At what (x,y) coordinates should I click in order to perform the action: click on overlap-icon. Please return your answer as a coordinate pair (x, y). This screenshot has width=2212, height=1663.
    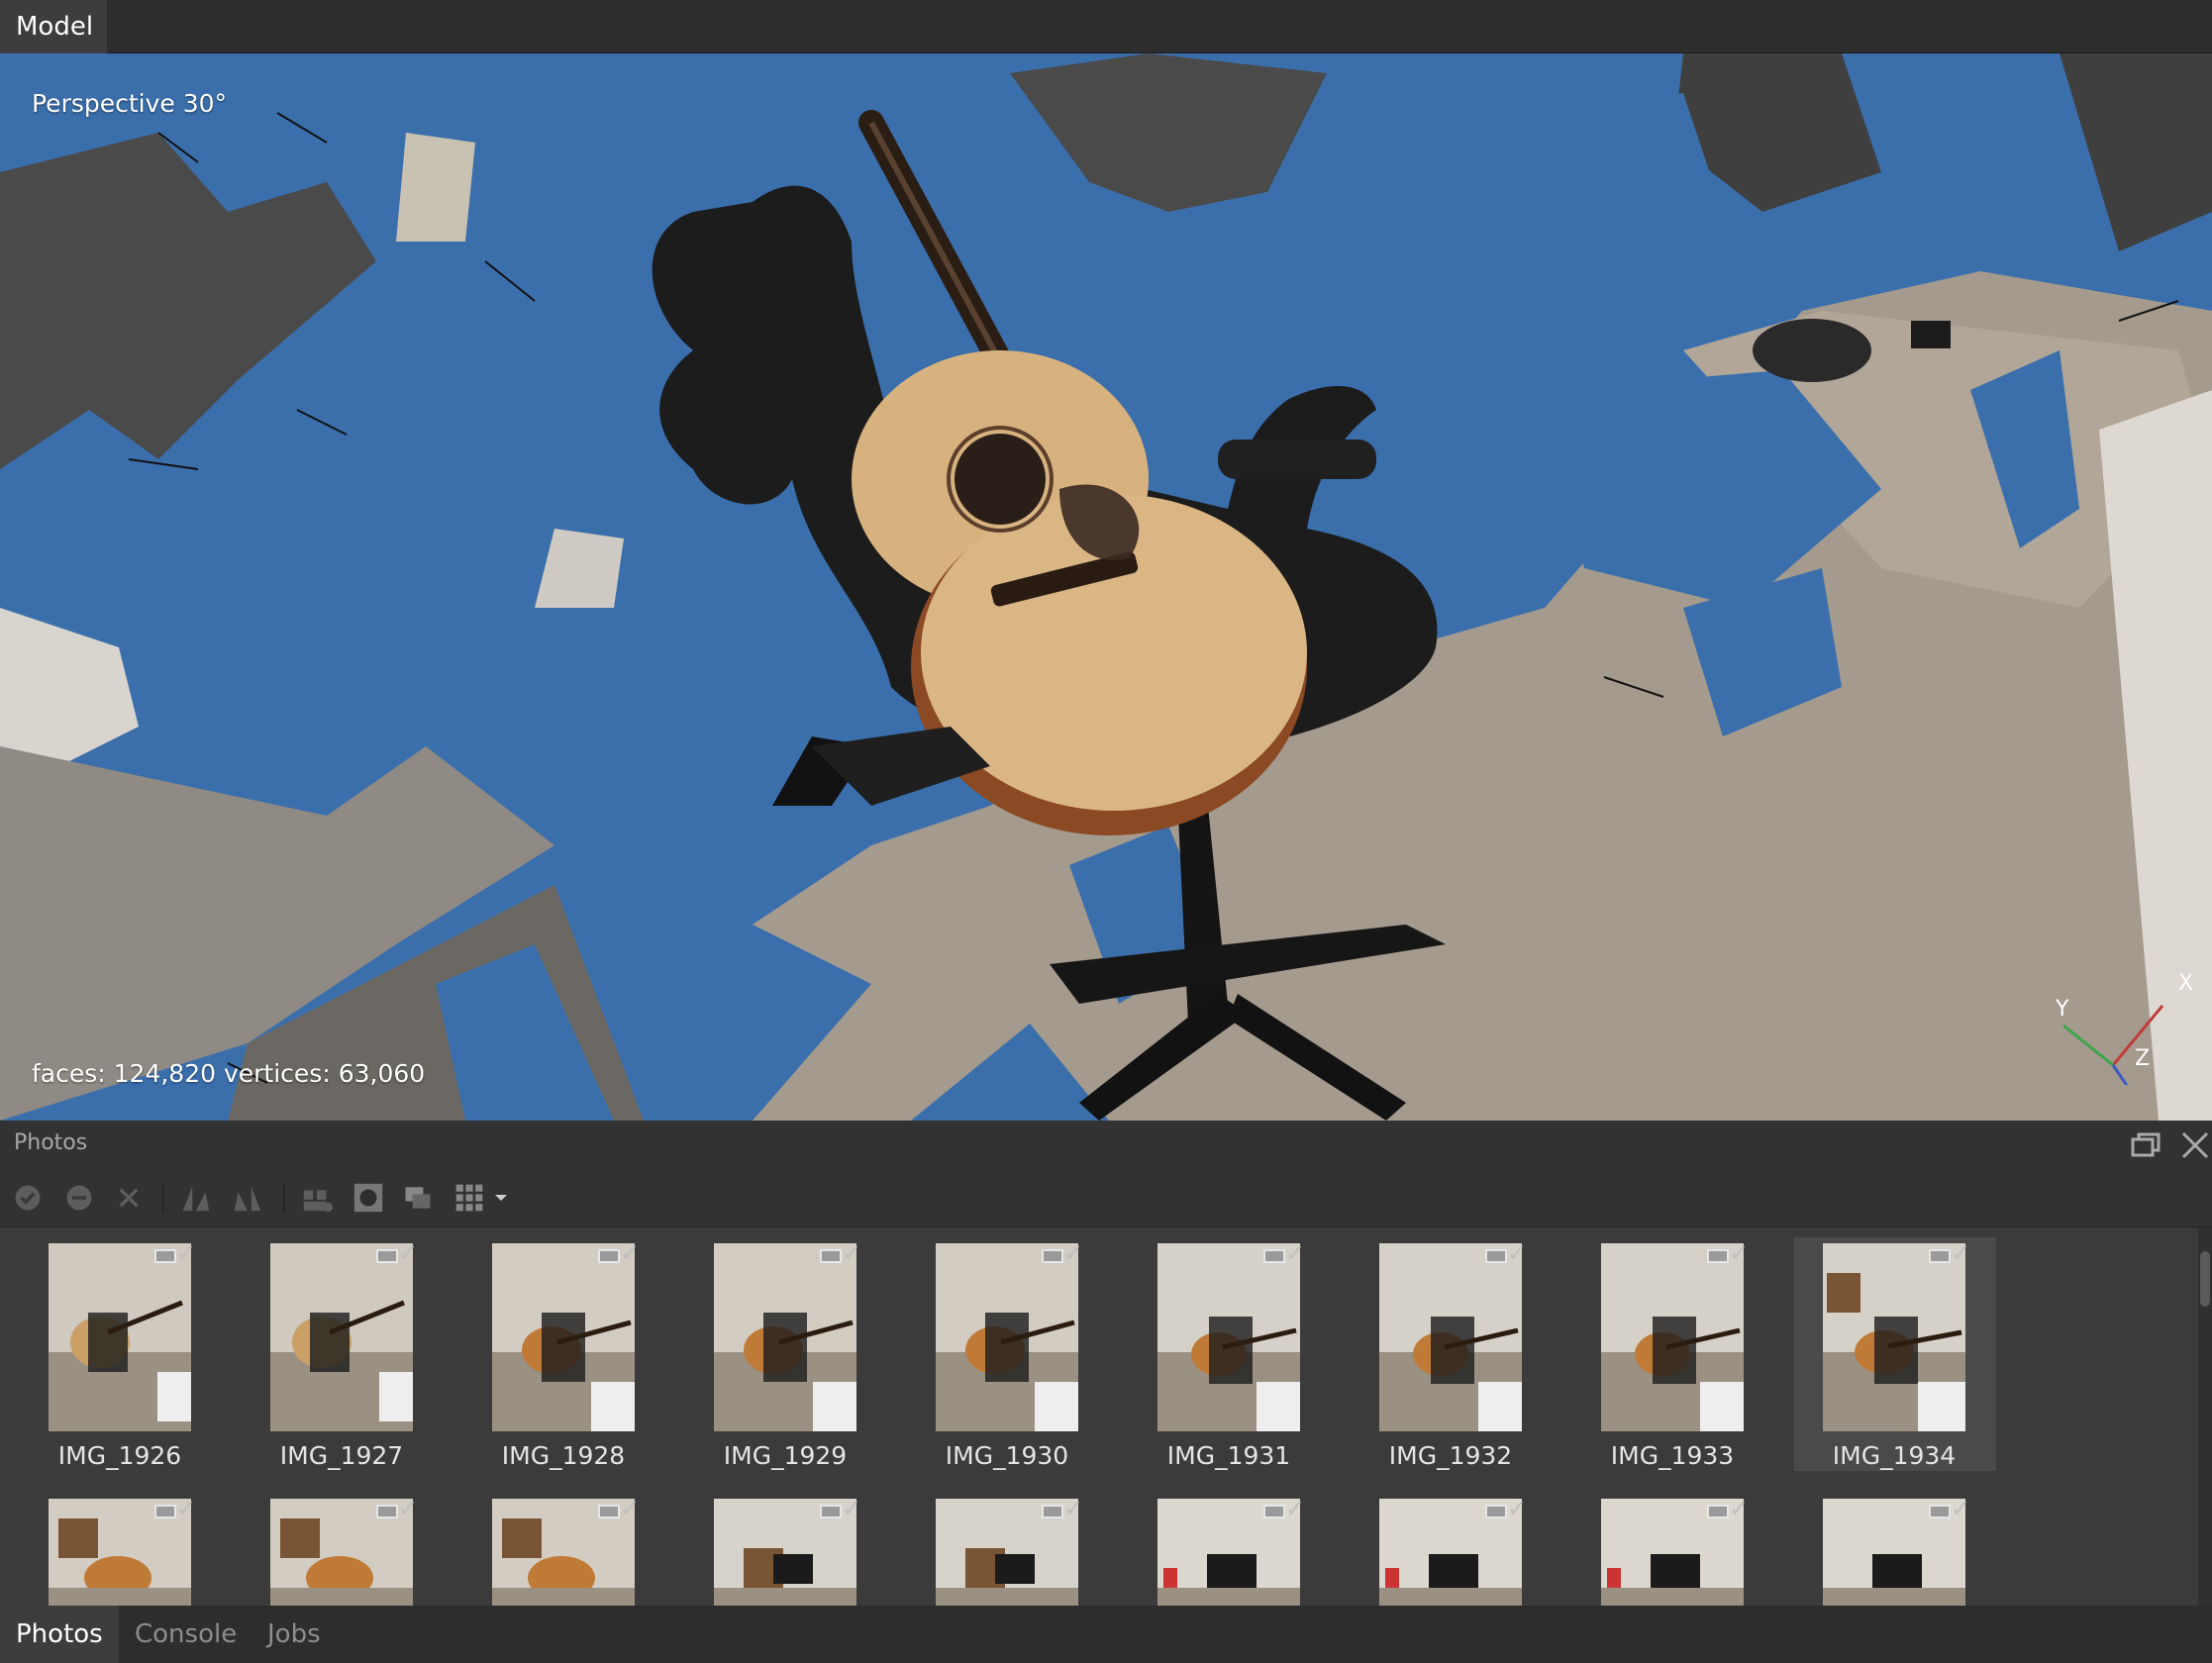
    Looking at the image, I should click on (418, 1198).